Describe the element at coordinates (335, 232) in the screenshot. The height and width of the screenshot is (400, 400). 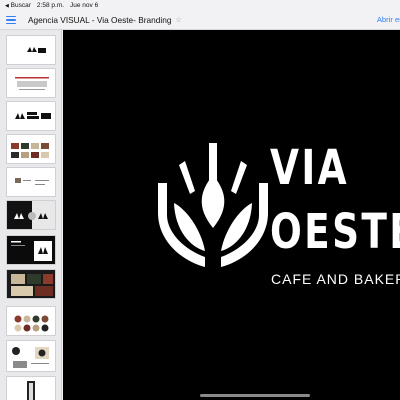
I see `brand-name-line2: OESTE` at that location.